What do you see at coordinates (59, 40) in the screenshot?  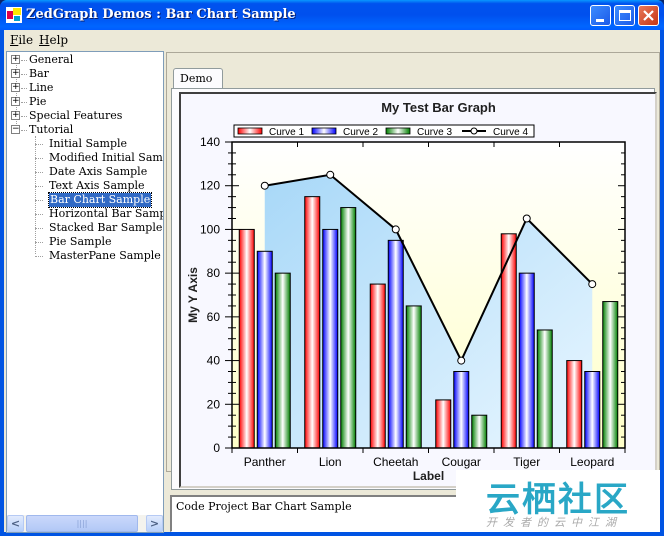 I see `menu-help-rest: elp` at bounding box center [59, 40].